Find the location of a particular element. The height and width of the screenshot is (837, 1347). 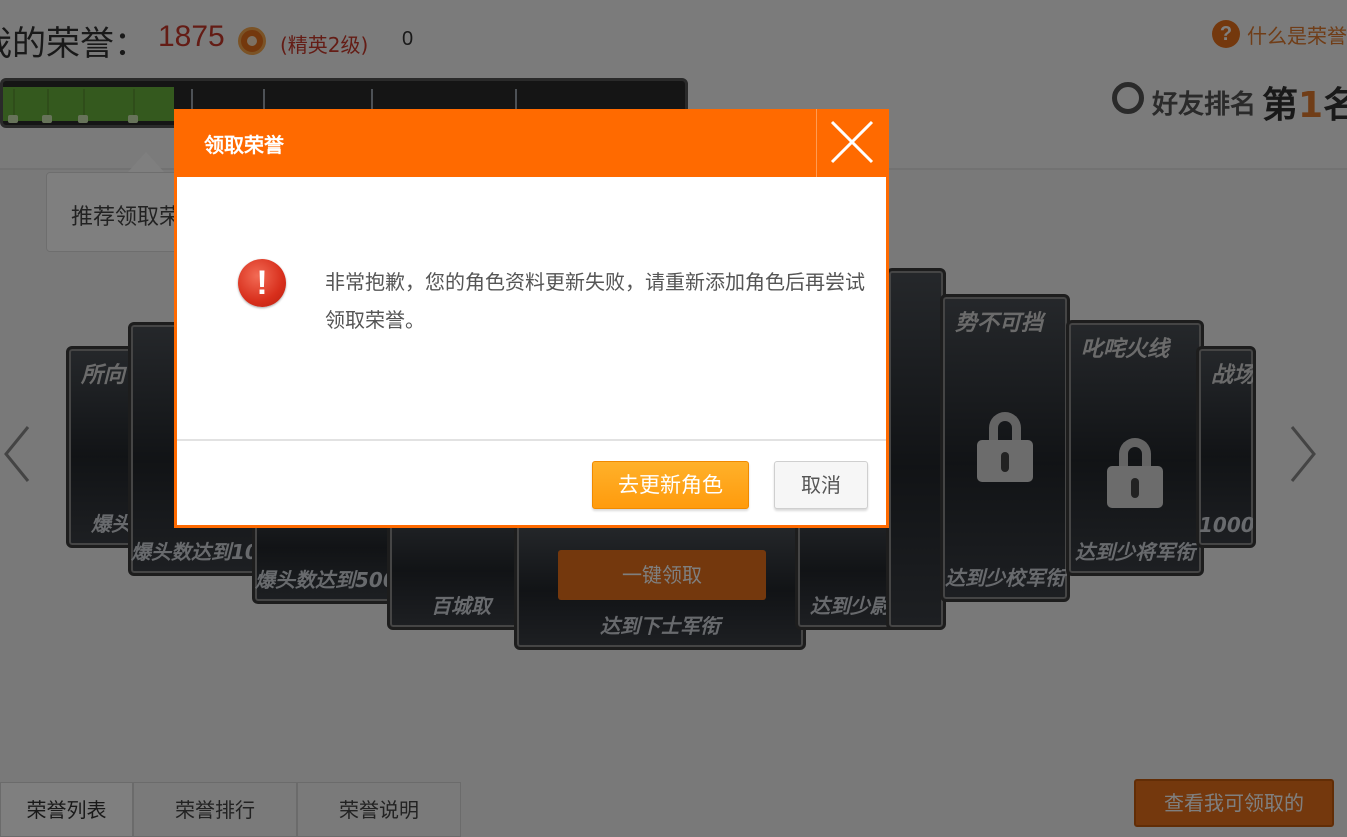

dialog-header: 领取荣誉 is located at coordinates (531, 143).